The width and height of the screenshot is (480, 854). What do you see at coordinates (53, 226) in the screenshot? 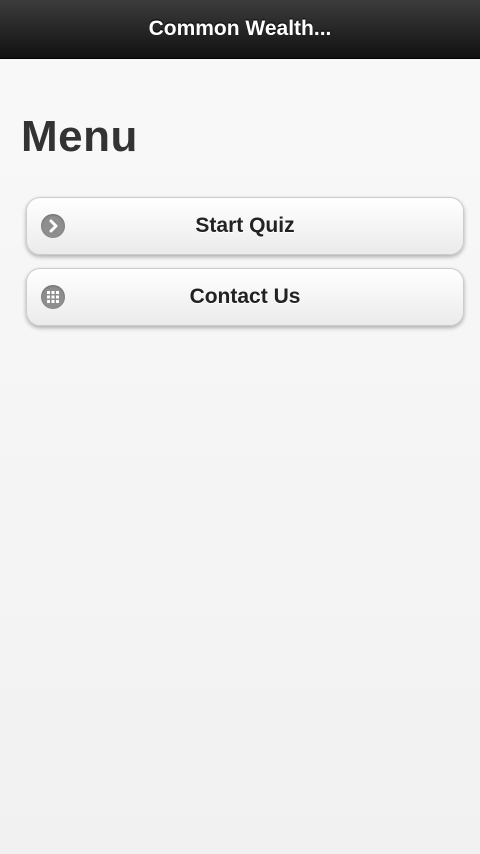
I see `chevron-right-icon` at bounding box center [53, 226].